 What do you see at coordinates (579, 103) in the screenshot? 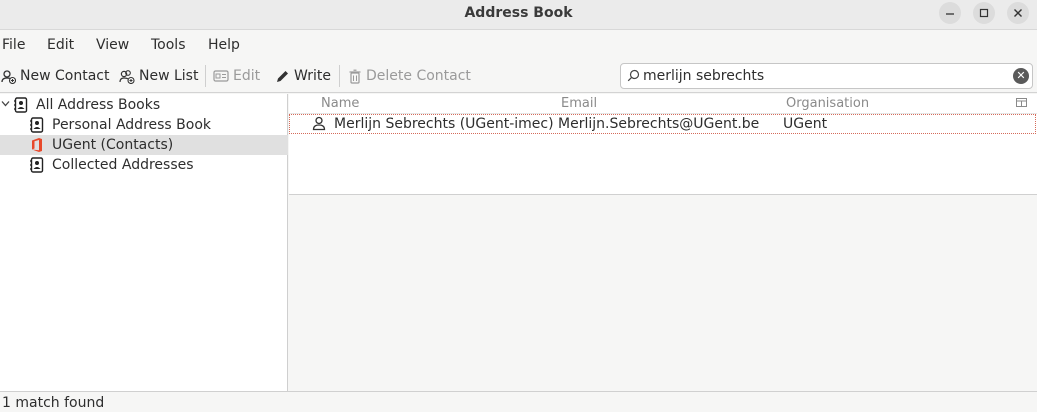
I see `column-header-email: Email` at bounding box center [579, 103].